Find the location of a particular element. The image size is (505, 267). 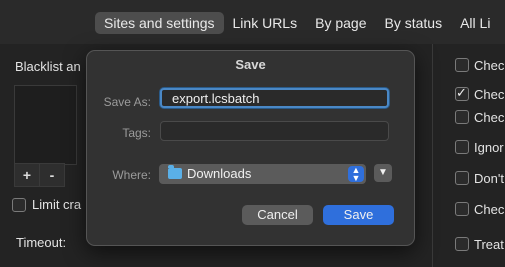

tab-all-links: All Li is located at coordinates (475, 23).